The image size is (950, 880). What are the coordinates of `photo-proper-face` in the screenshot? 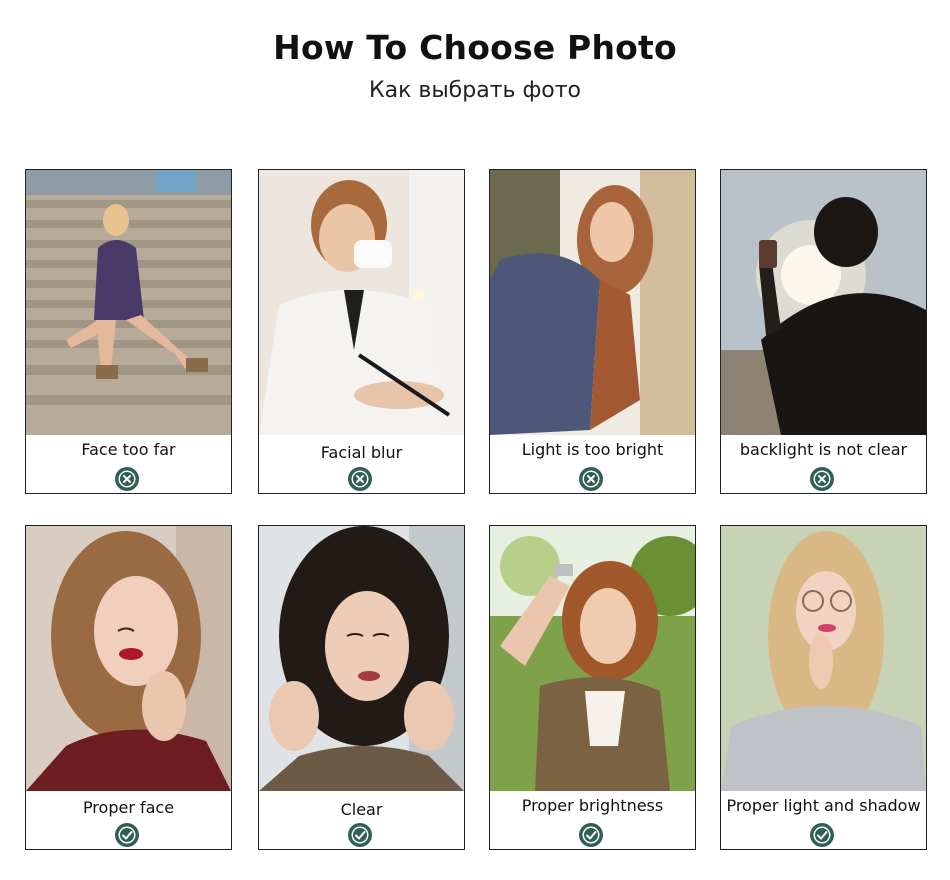 It's located at (128, 658).